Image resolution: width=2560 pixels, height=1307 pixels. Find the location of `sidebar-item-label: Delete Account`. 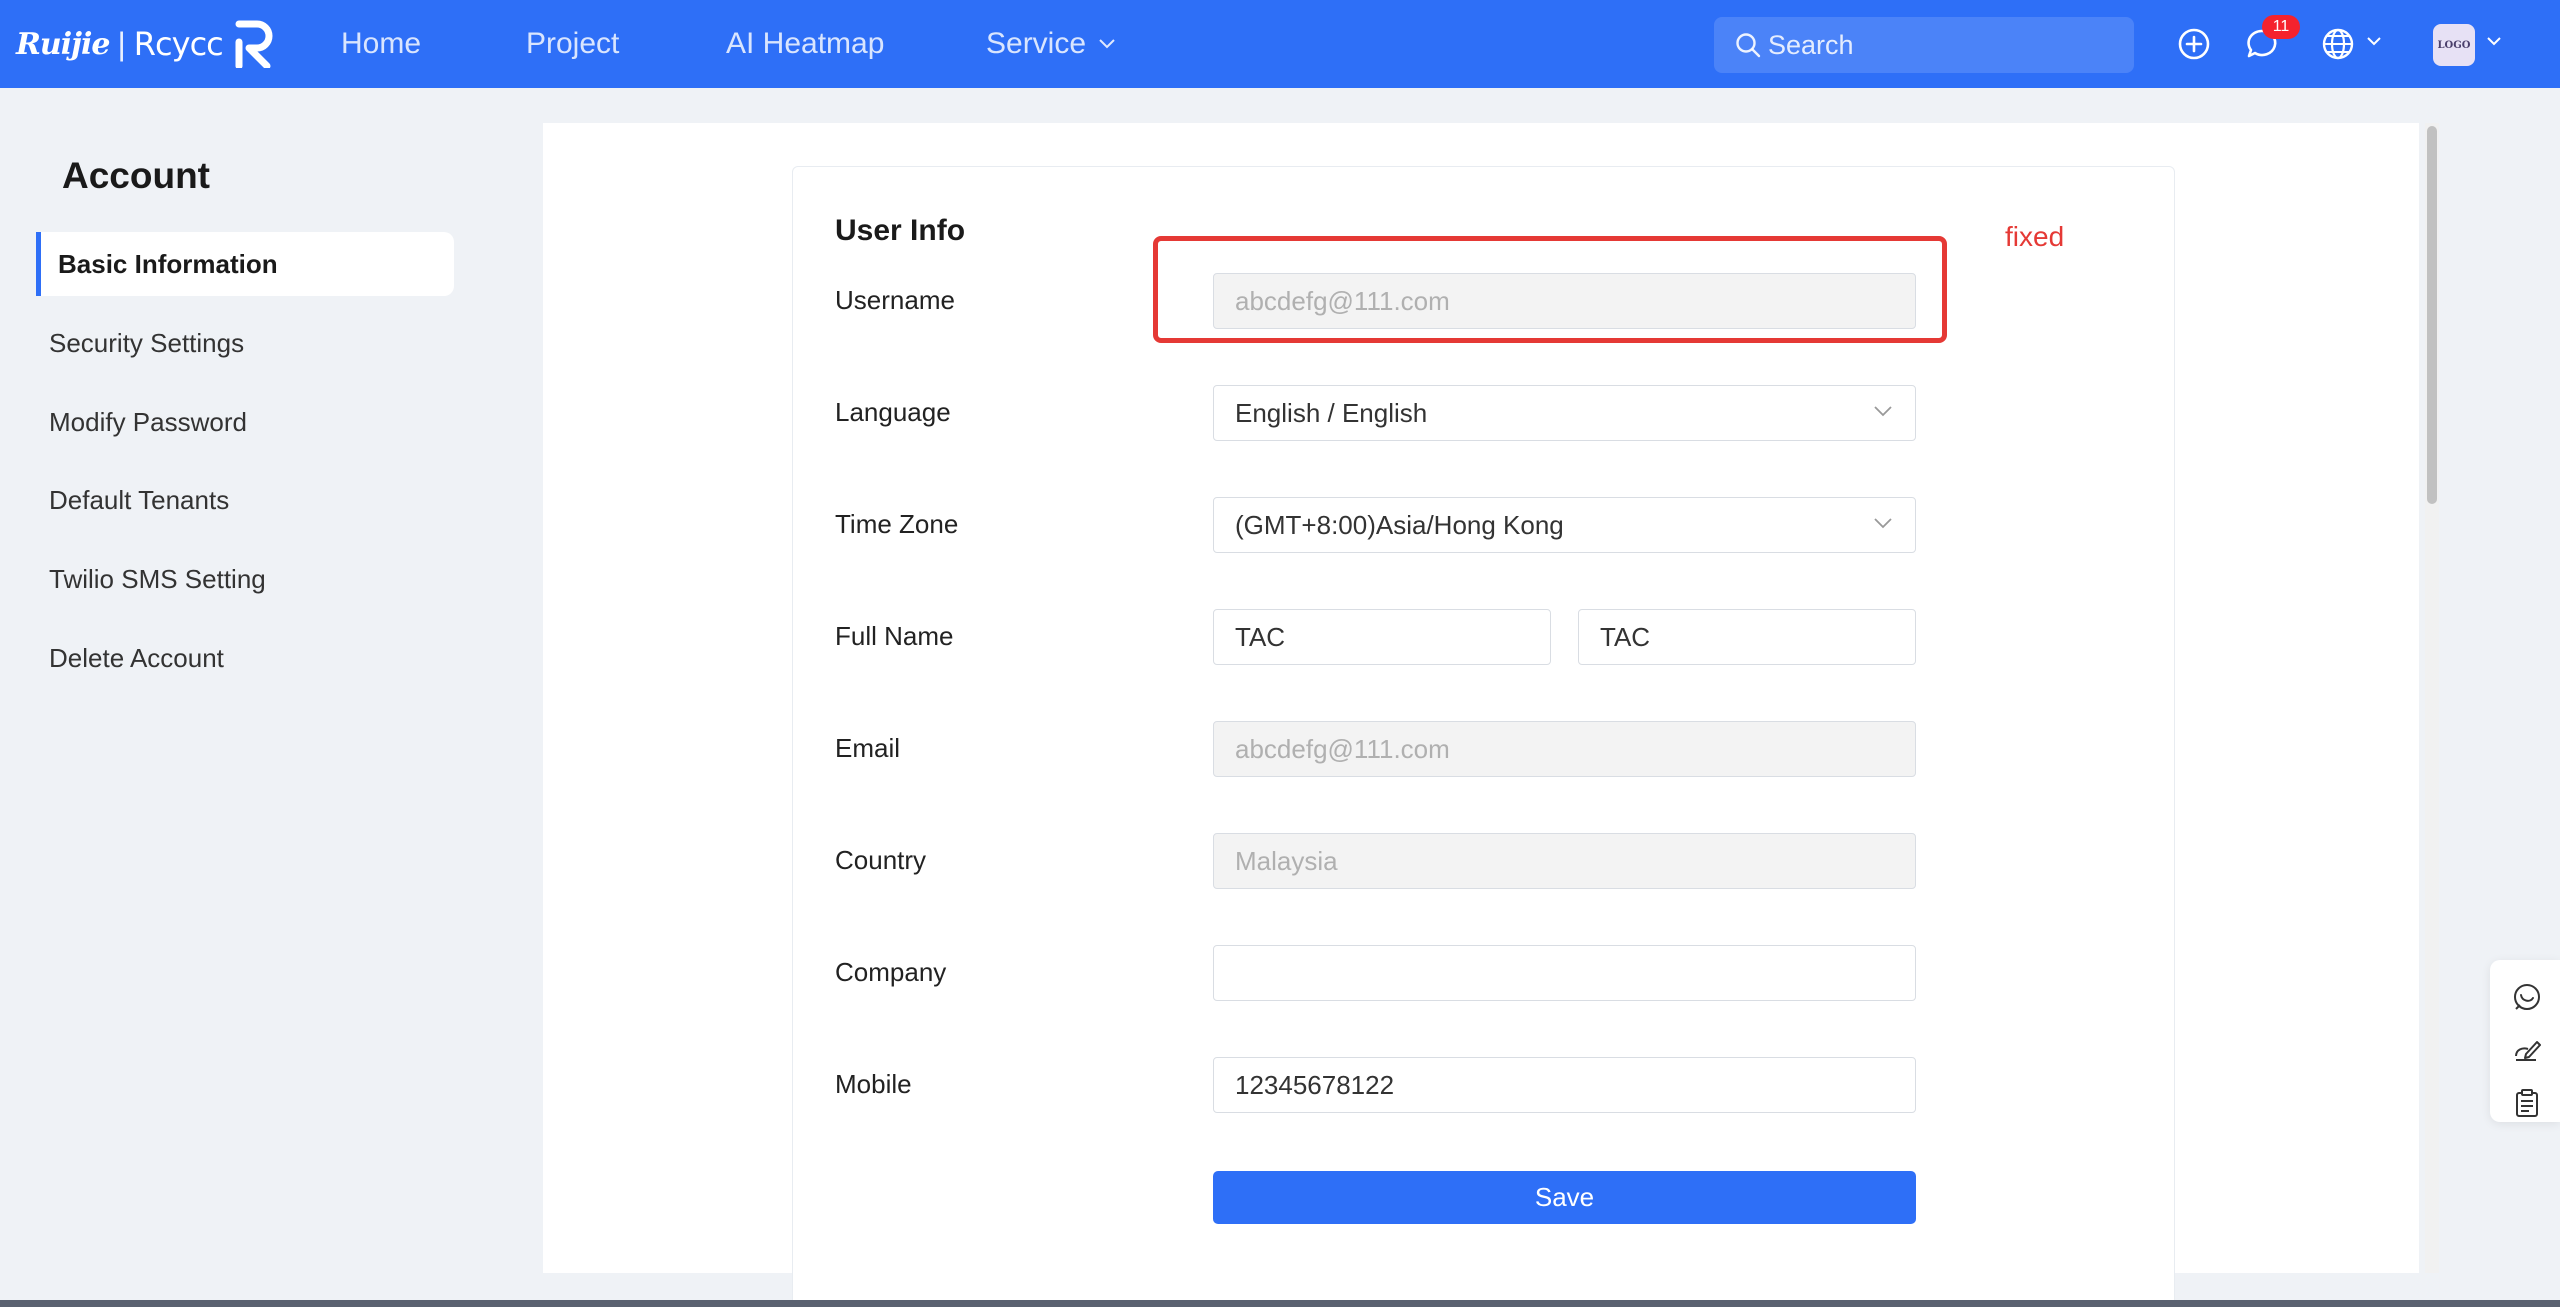

sidebar-item-label: Delete Account is located at coordinates (136, 657).